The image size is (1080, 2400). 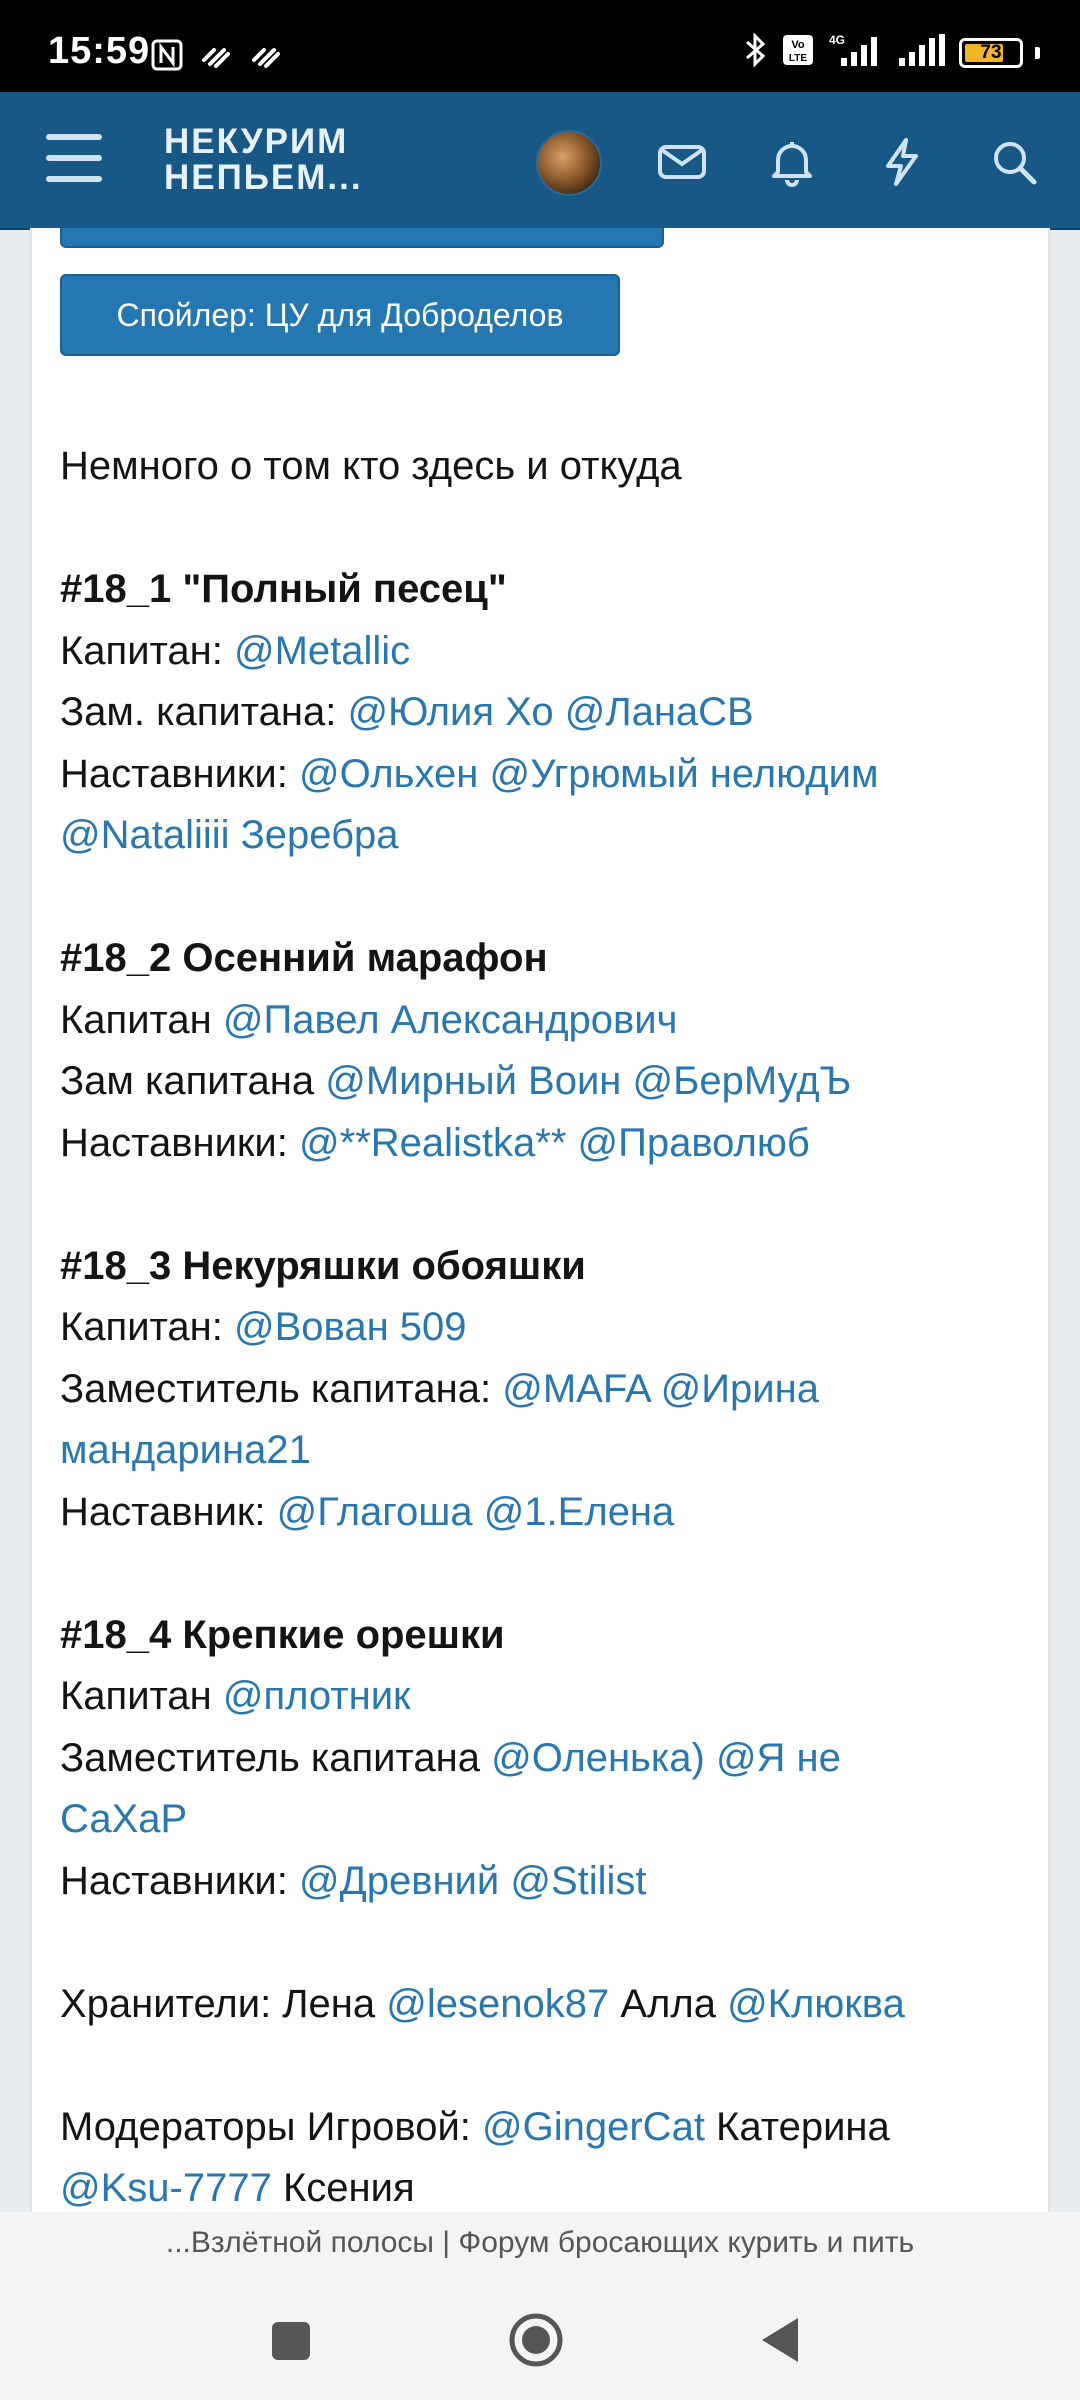 I want to click on intro-text: Немного о том кто здесь и откуда, so click(x=371, y=466).